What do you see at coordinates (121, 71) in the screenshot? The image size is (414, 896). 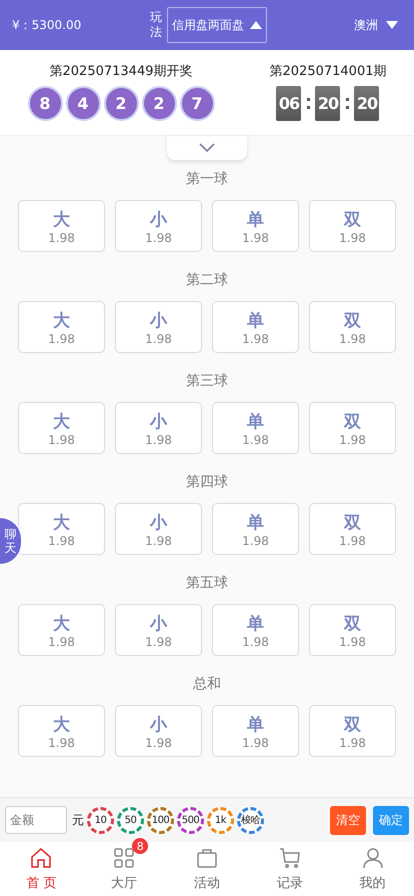 I see `last-issue-text: 第20250713449期开奖` at bounding box center [121, 71].